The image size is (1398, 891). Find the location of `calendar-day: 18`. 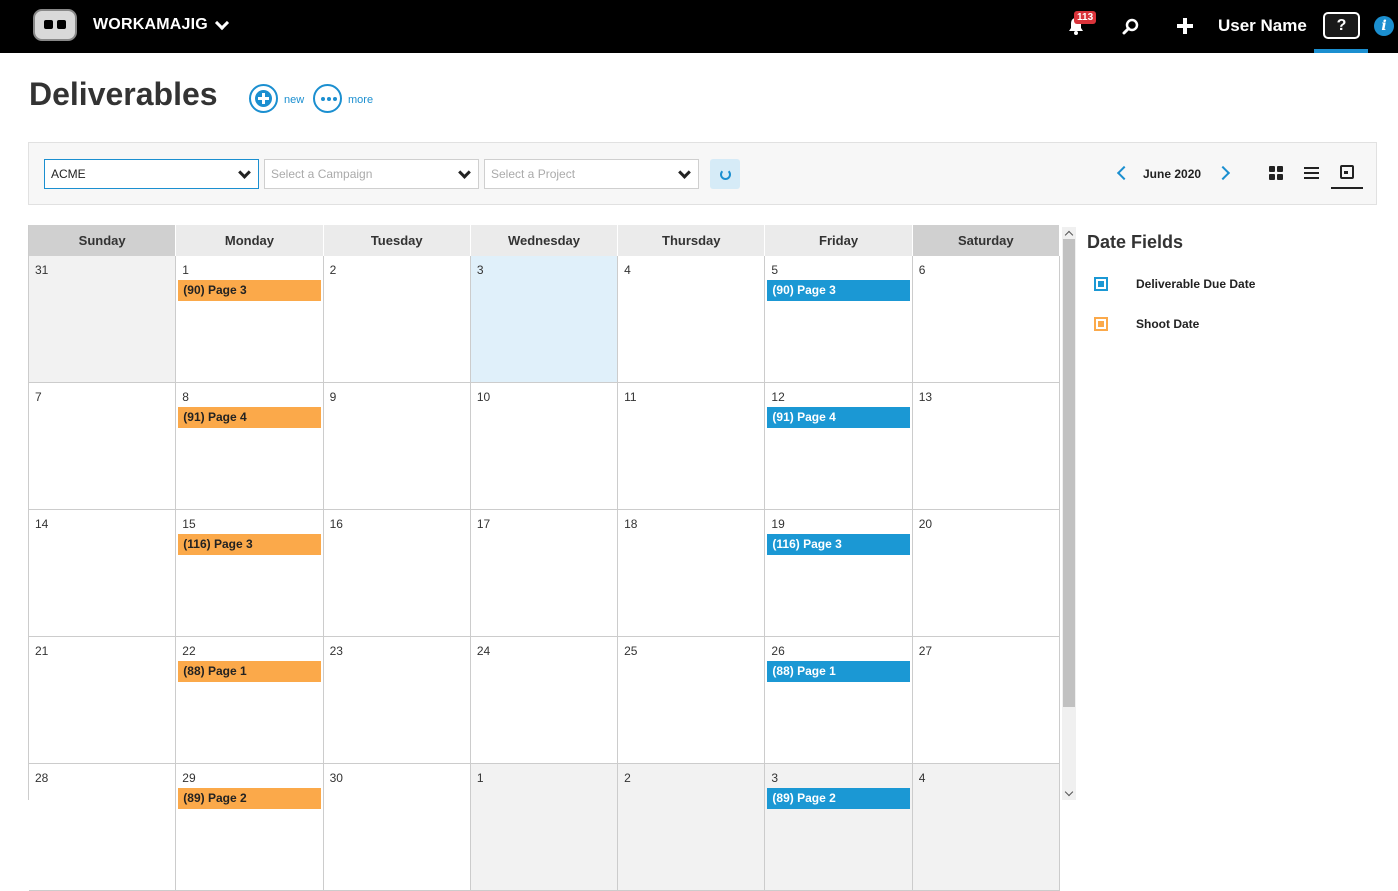

calendar-day: 18 is located at coordinates (692, 573).